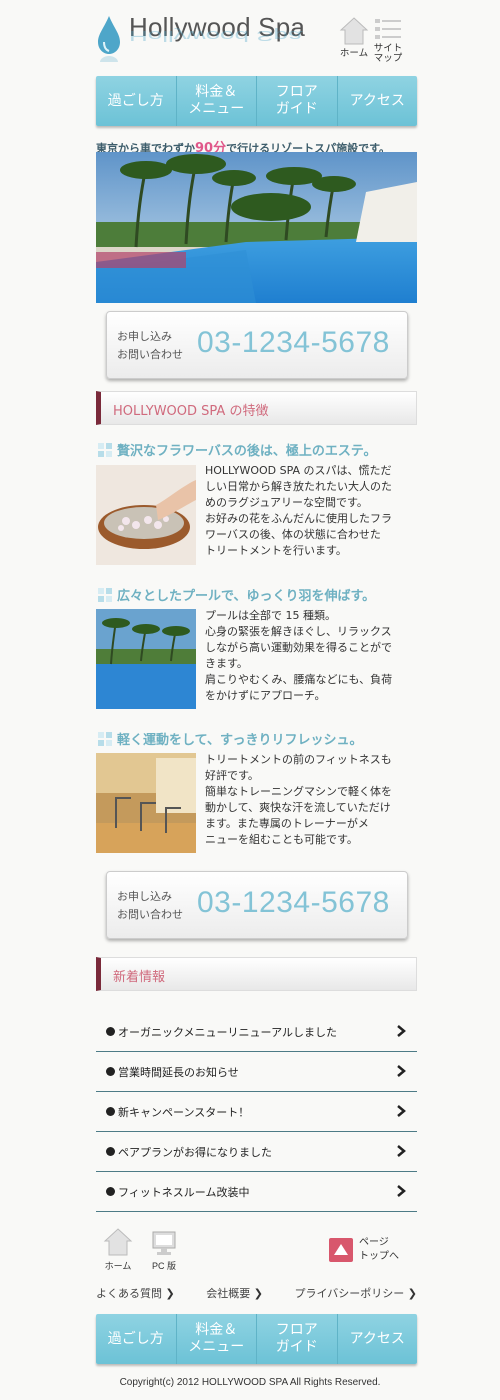 The width and height of the screenshot is (500, 1400). Describe the element at coordinates (237, 449) in the screenshot. I see `feature-title-1: 贅沢なフラワーバスの後は、極上のエステ。` at that location.